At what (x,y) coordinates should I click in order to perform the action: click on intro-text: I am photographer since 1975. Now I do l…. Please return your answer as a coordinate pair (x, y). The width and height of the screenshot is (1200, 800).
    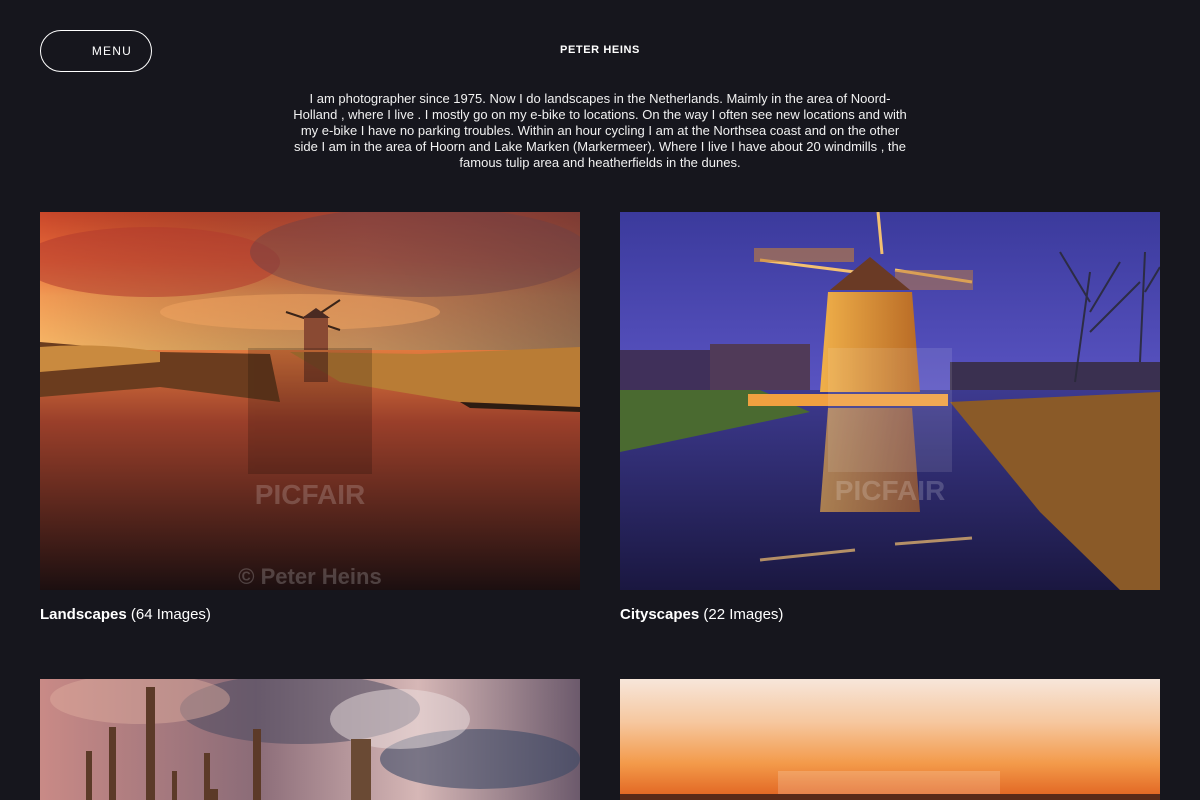
    Looking at the image, I should click on (600, 130).